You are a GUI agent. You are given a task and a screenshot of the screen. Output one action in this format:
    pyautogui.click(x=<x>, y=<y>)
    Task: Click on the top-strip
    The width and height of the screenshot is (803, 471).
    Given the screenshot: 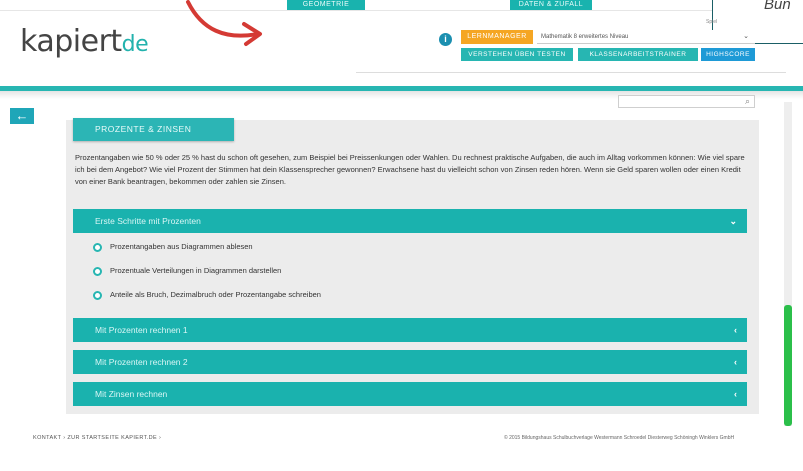 What is the action you would take?
    pyautogui.click(x=401, y=5)
    